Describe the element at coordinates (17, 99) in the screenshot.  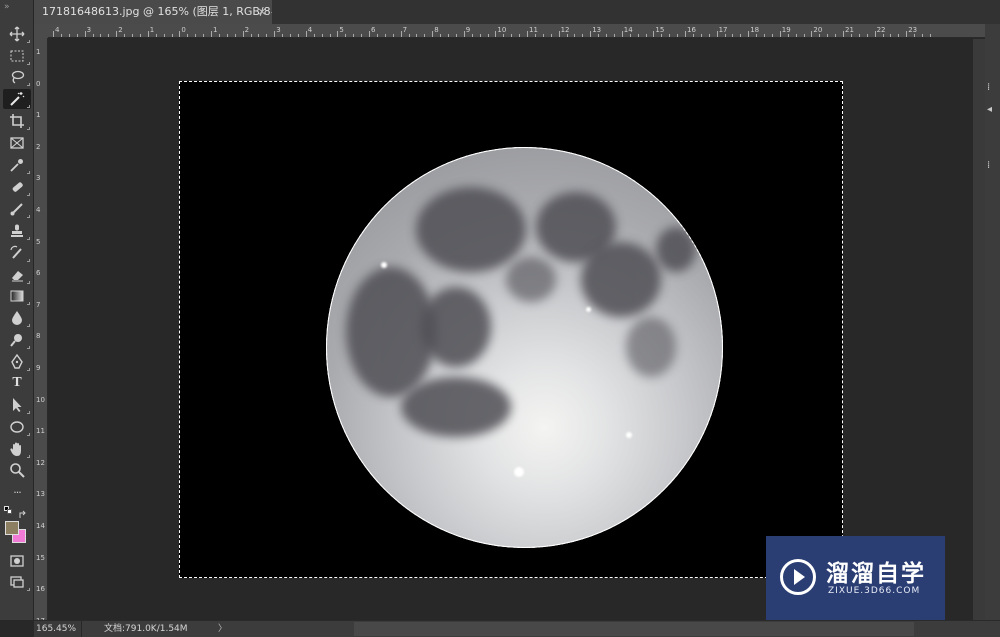
I see `magic-wand-tool-icon` at that location.